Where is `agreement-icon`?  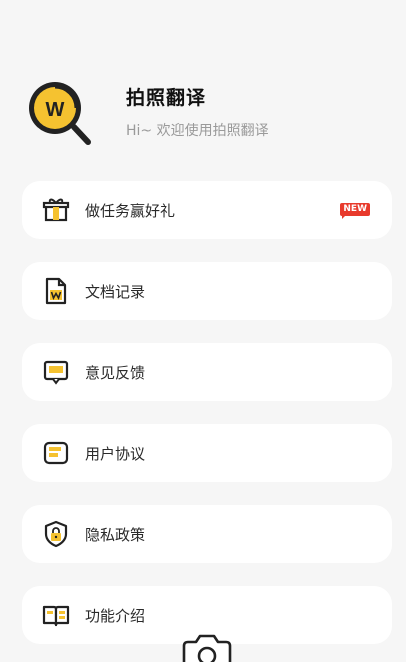 agreement-icon is located at coordinates (56, 453).